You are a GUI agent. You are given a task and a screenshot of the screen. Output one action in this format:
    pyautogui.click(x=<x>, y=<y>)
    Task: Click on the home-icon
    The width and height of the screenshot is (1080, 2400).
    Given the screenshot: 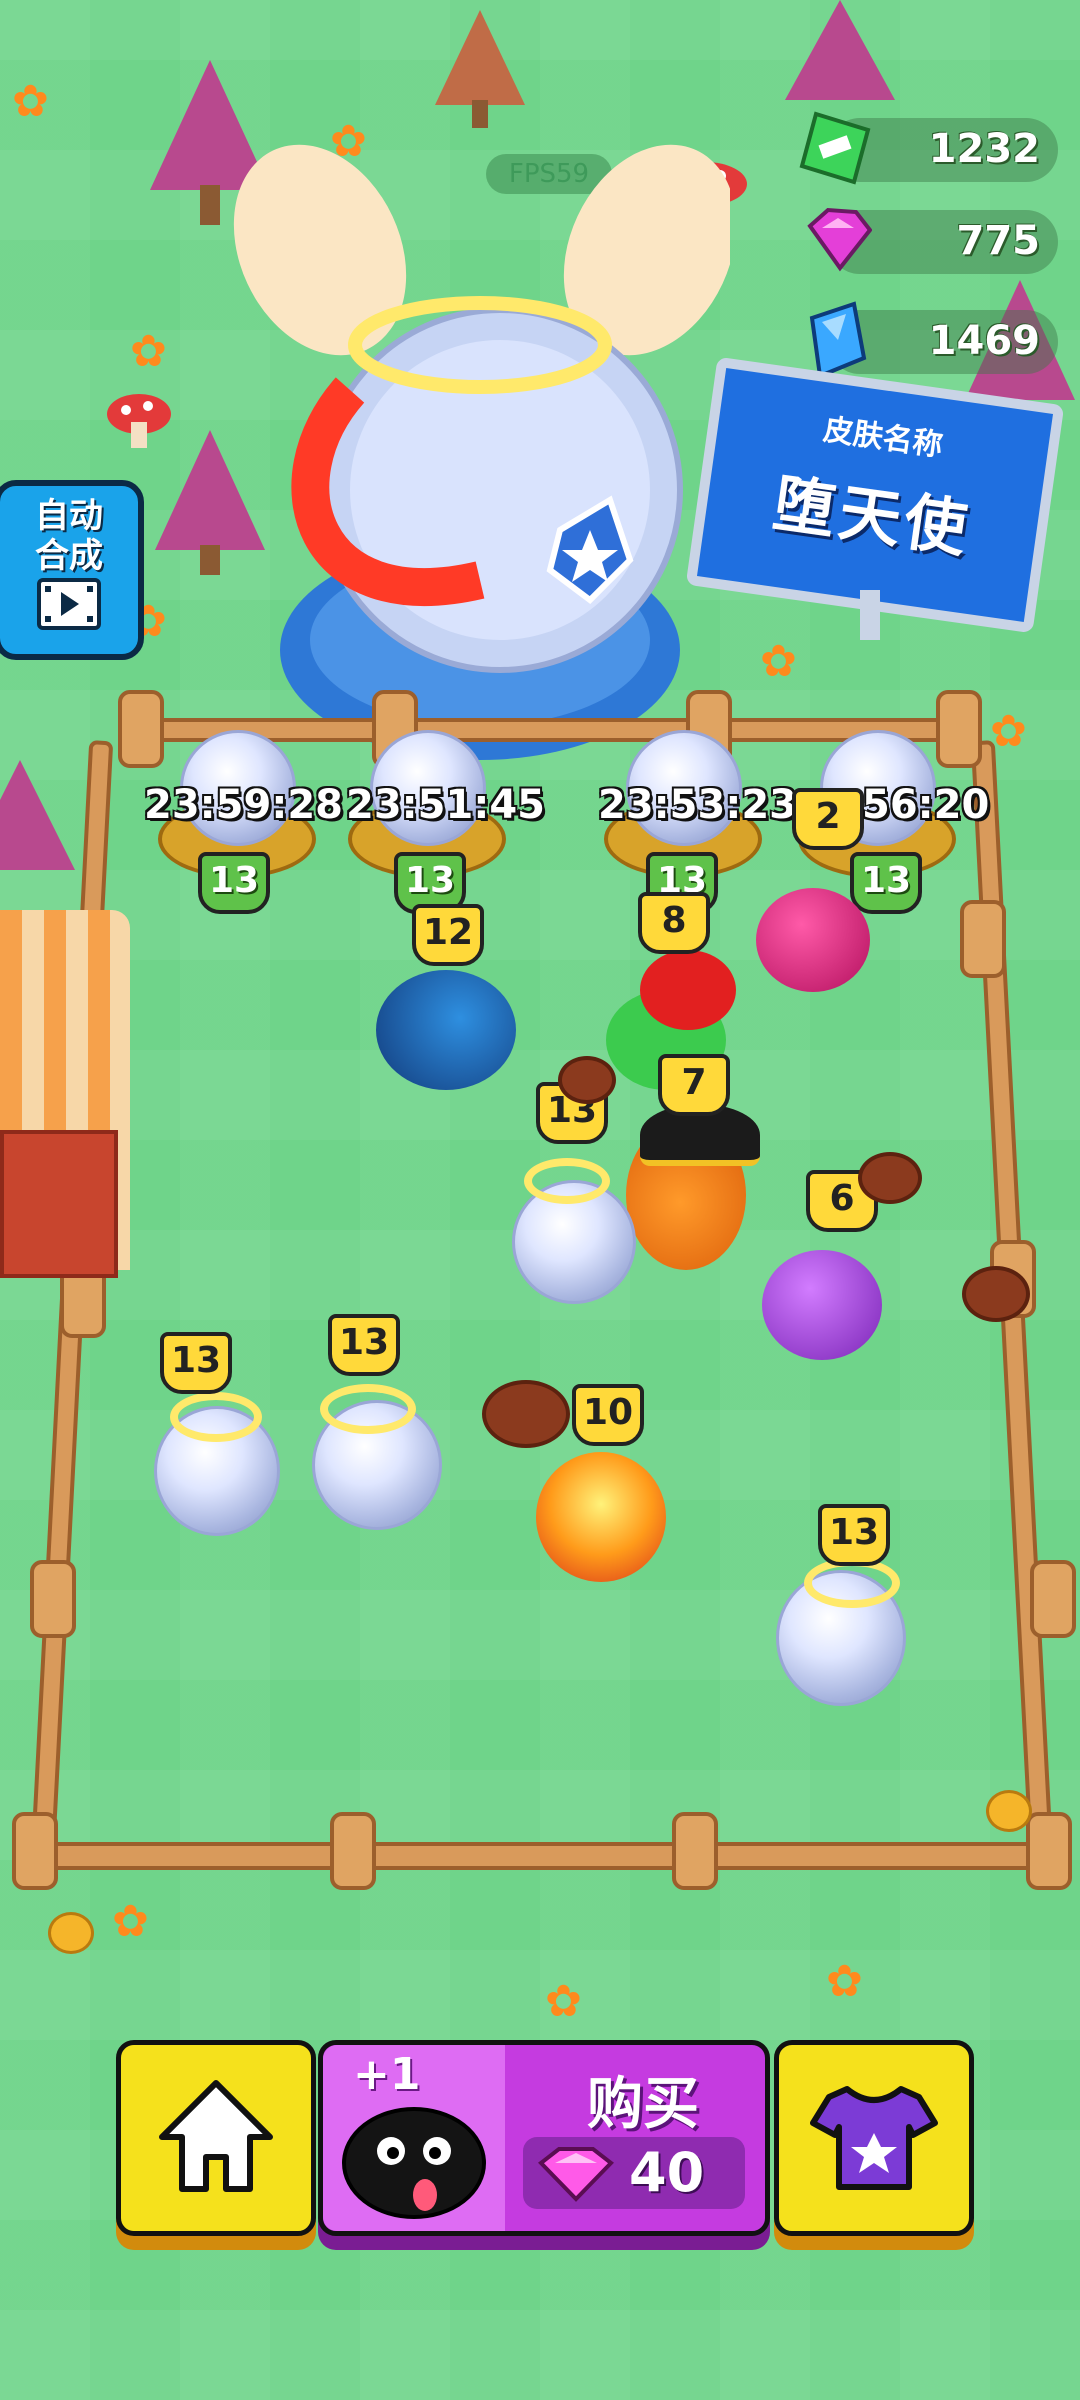 What is the action you would take?
    pyautogui.click(x=216, y=2136)
    